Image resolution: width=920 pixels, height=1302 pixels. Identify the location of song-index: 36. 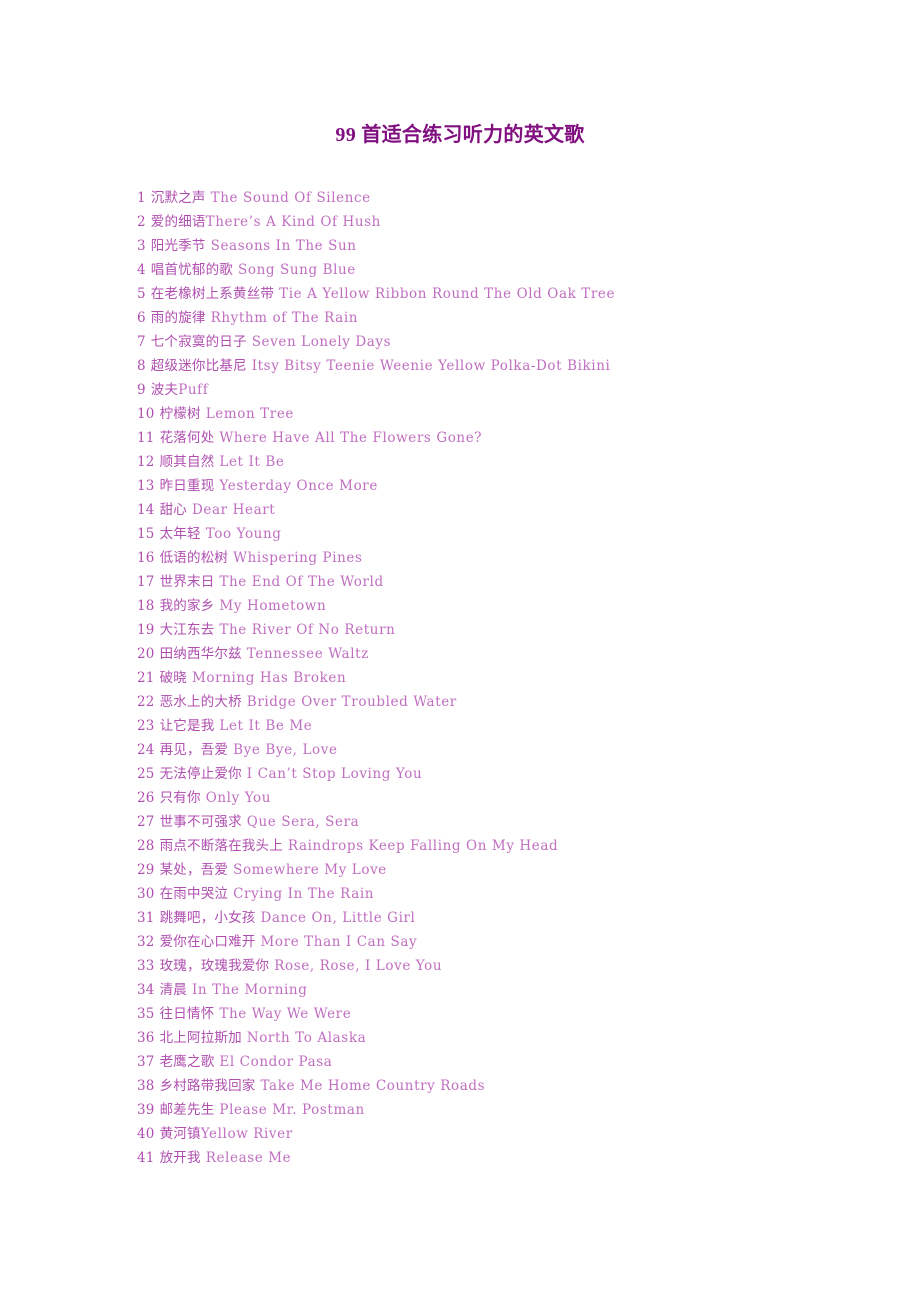
(146, 1038).